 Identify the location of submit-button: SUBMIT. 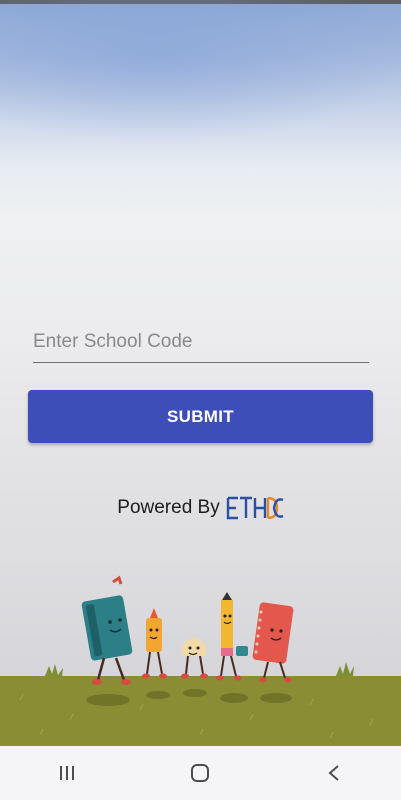
(200, 416).